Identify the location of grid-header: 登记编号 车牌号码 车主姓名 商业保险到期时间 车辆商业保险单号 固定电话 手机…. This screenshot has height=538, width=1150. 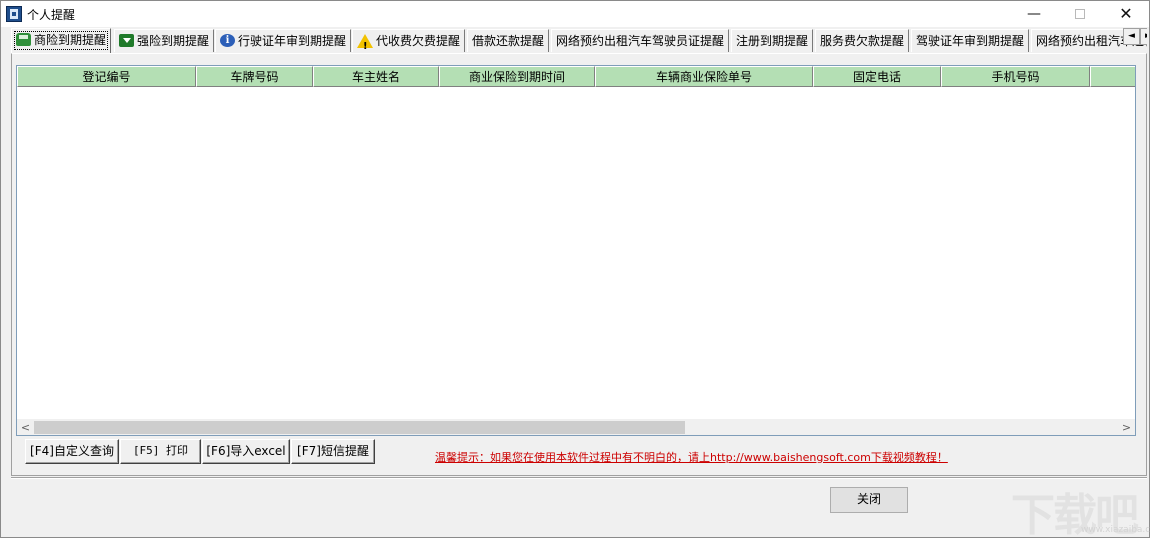
(576, 76).